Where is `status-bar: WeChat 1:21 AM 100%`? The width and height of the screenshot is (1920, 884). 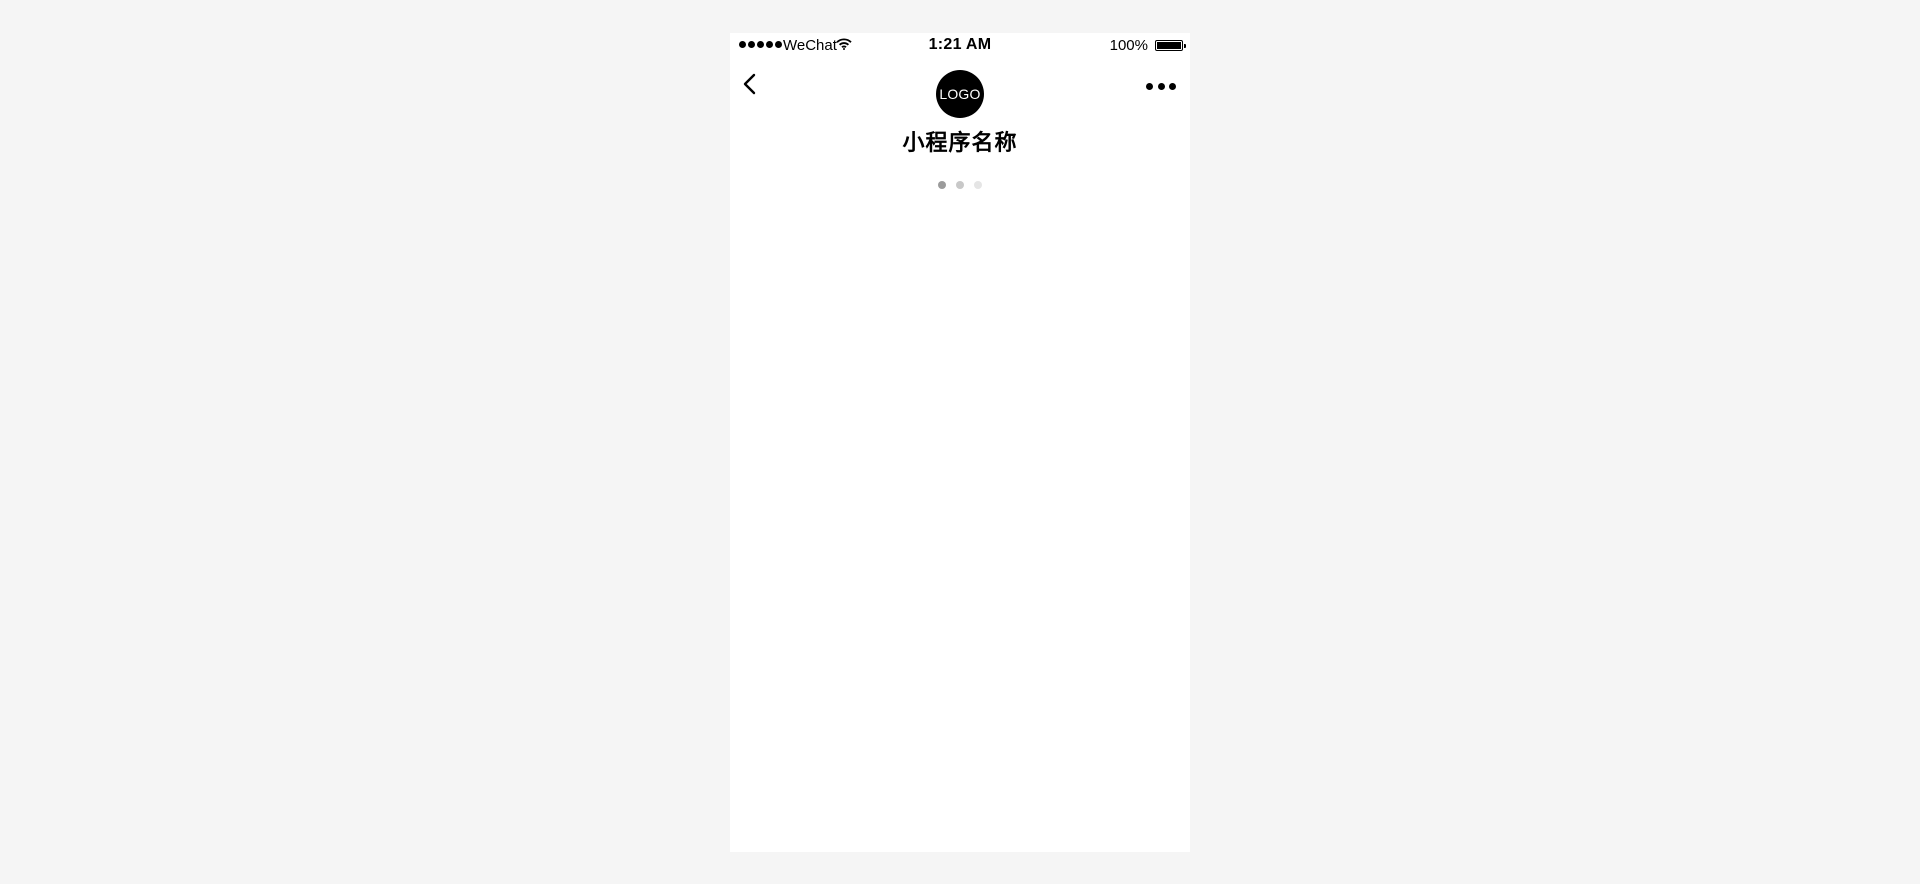
status-bar: WeChat 1:21 AM 100% is located at coordinates (960, 45).